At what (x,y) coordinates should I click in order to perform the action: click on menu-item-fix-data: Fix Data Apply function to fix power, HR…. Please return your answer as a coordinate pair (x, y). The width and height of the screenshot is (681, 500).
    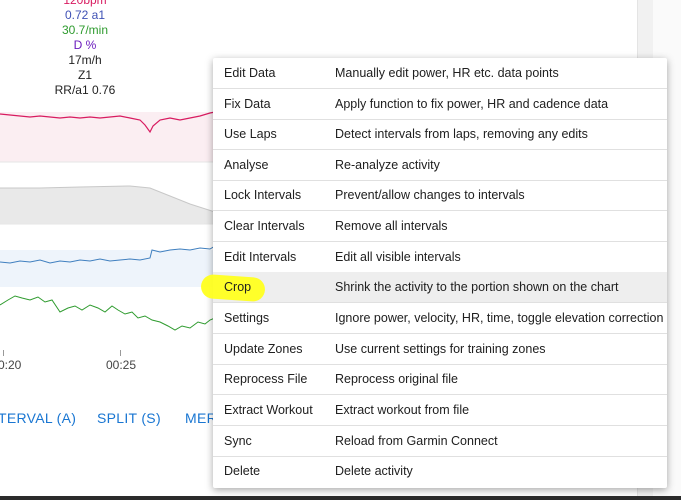
    Looking at the image, I should click on (440, 104).